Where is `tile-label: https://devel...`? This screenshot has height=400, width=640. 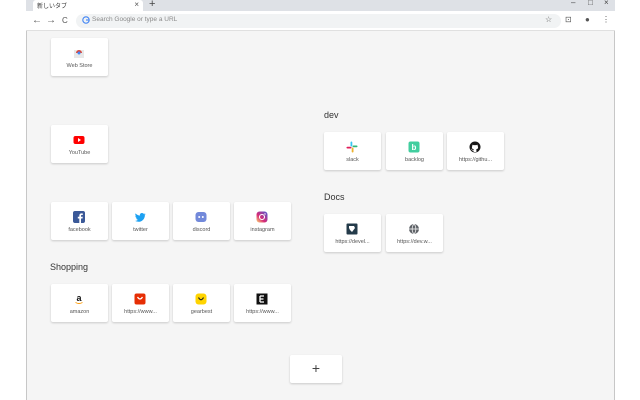 tile-label: https://devel... is located at coordinates (352, 242).